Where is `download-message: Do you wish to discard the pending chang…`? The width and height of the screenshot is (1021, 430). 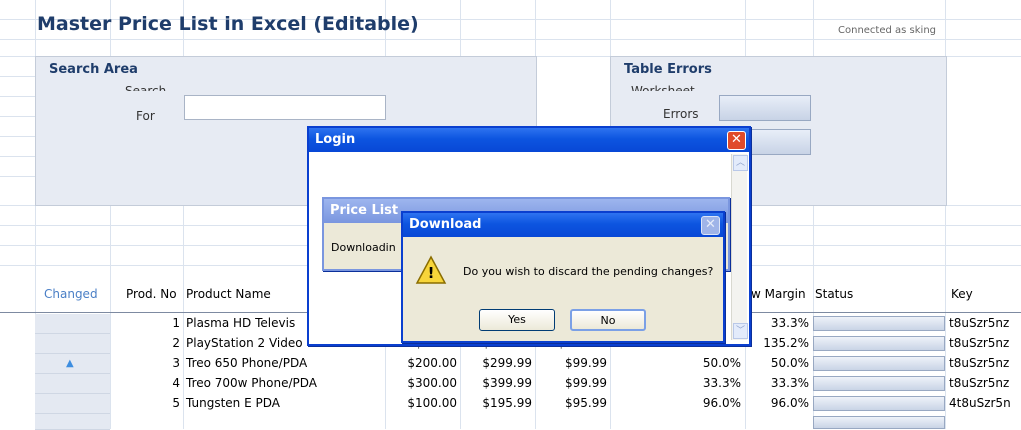 download-message: Do you wish to discard the pending chang… is located at coordinates (588, 271).